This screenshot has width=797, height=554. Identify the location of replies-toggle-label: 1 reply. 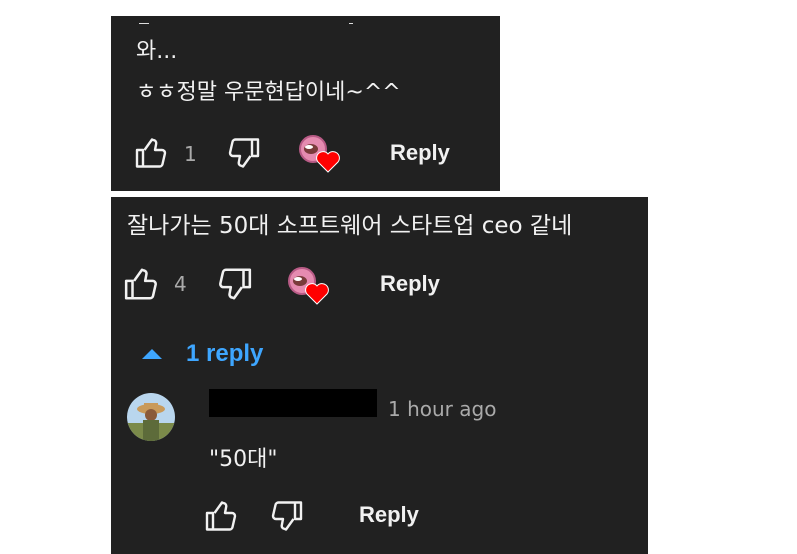
(225, 353).